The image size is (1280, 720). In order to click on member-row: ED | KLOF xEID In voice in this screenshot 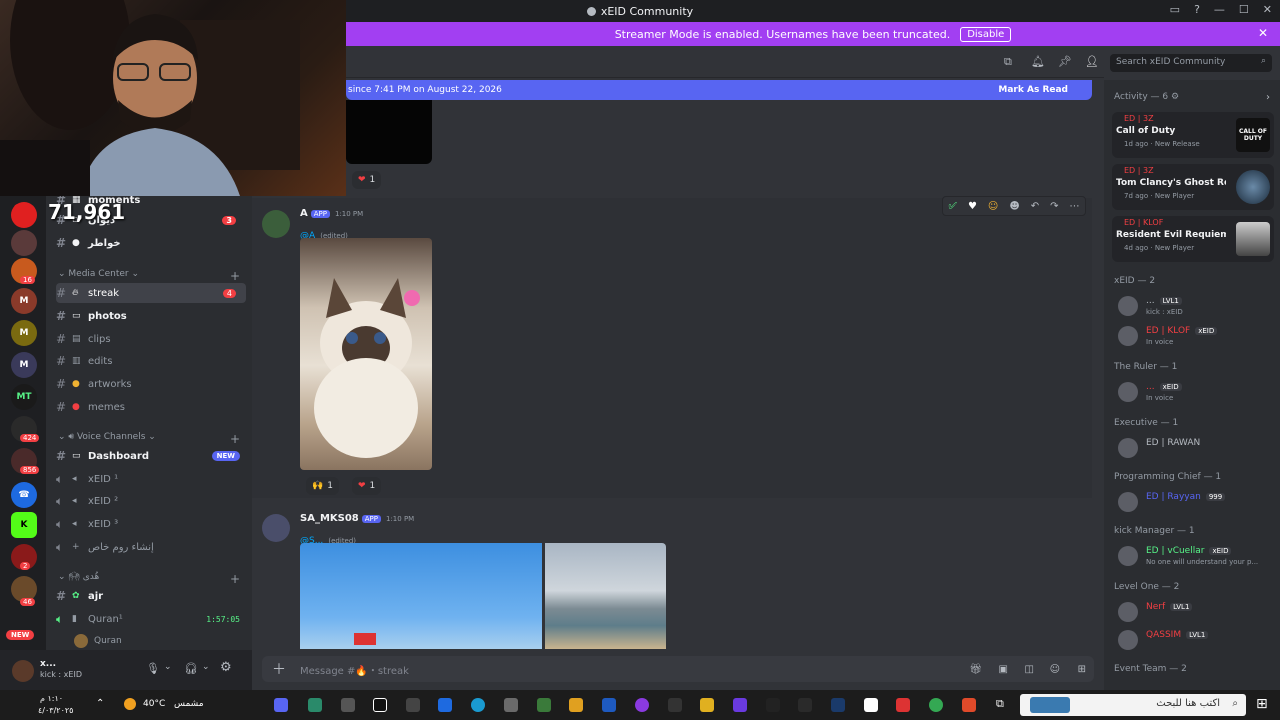, I will do `click(1194, 336)`.